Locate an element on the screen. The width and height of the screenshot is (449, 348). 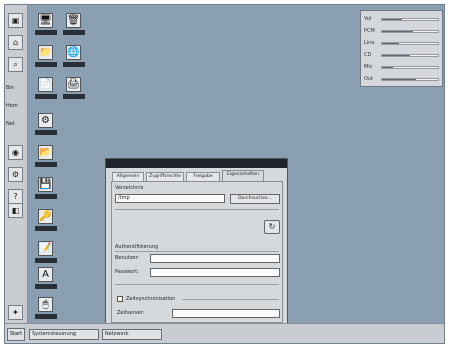
desktop-icon-gear: ⚙ is located at coordinates (46, 126).